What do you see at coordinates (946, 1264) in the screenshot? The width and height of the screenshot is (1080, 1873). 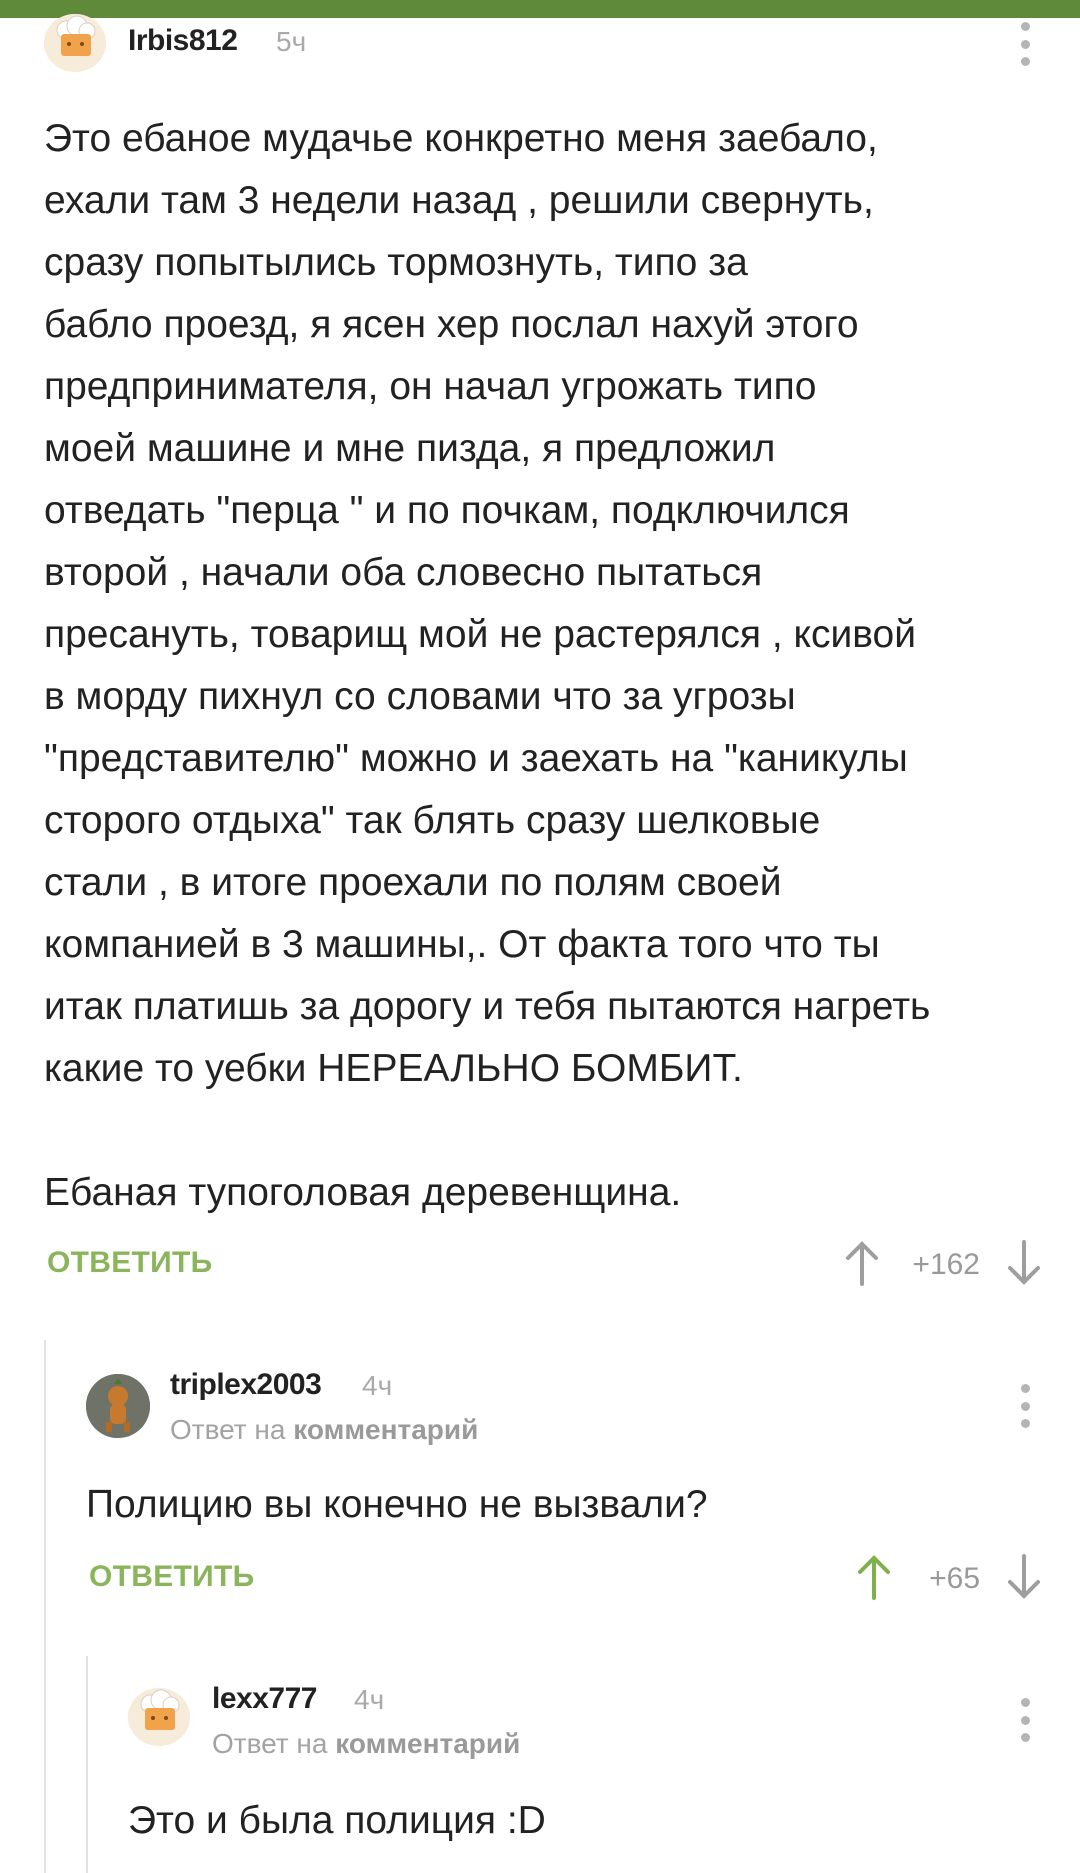 I see `rating-value: +162` at bounding box center [946, 1264].